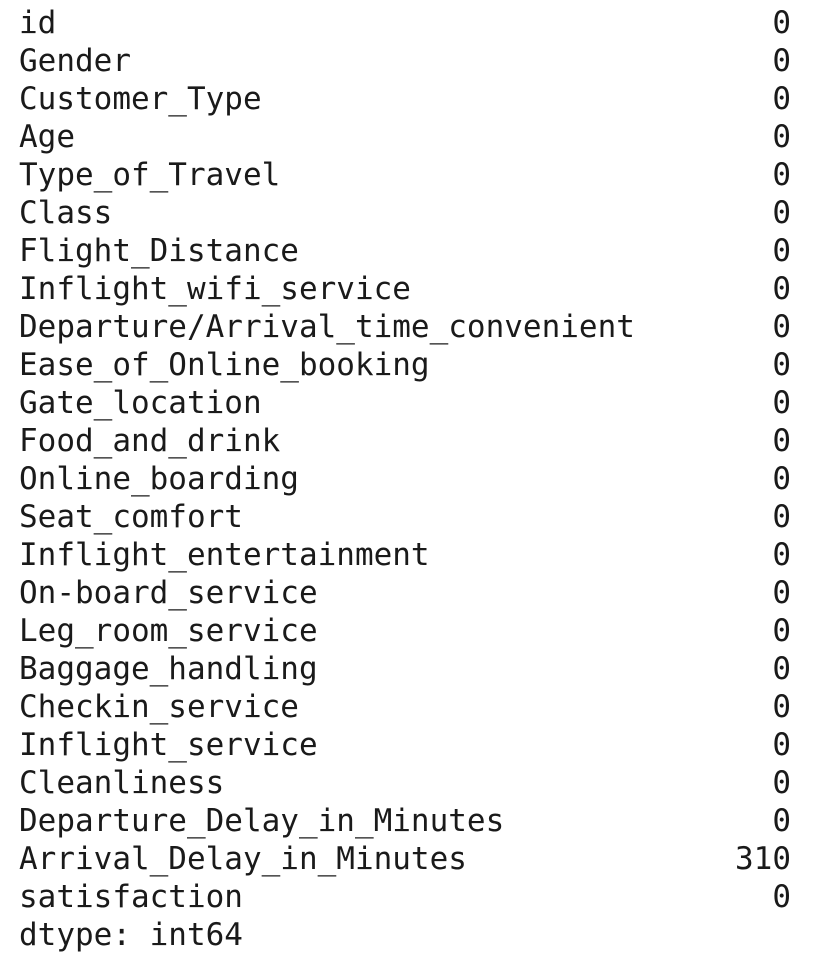 This screenshot has width=838, height=978. I want to click on series-row: Age 0, so click(405, 137).